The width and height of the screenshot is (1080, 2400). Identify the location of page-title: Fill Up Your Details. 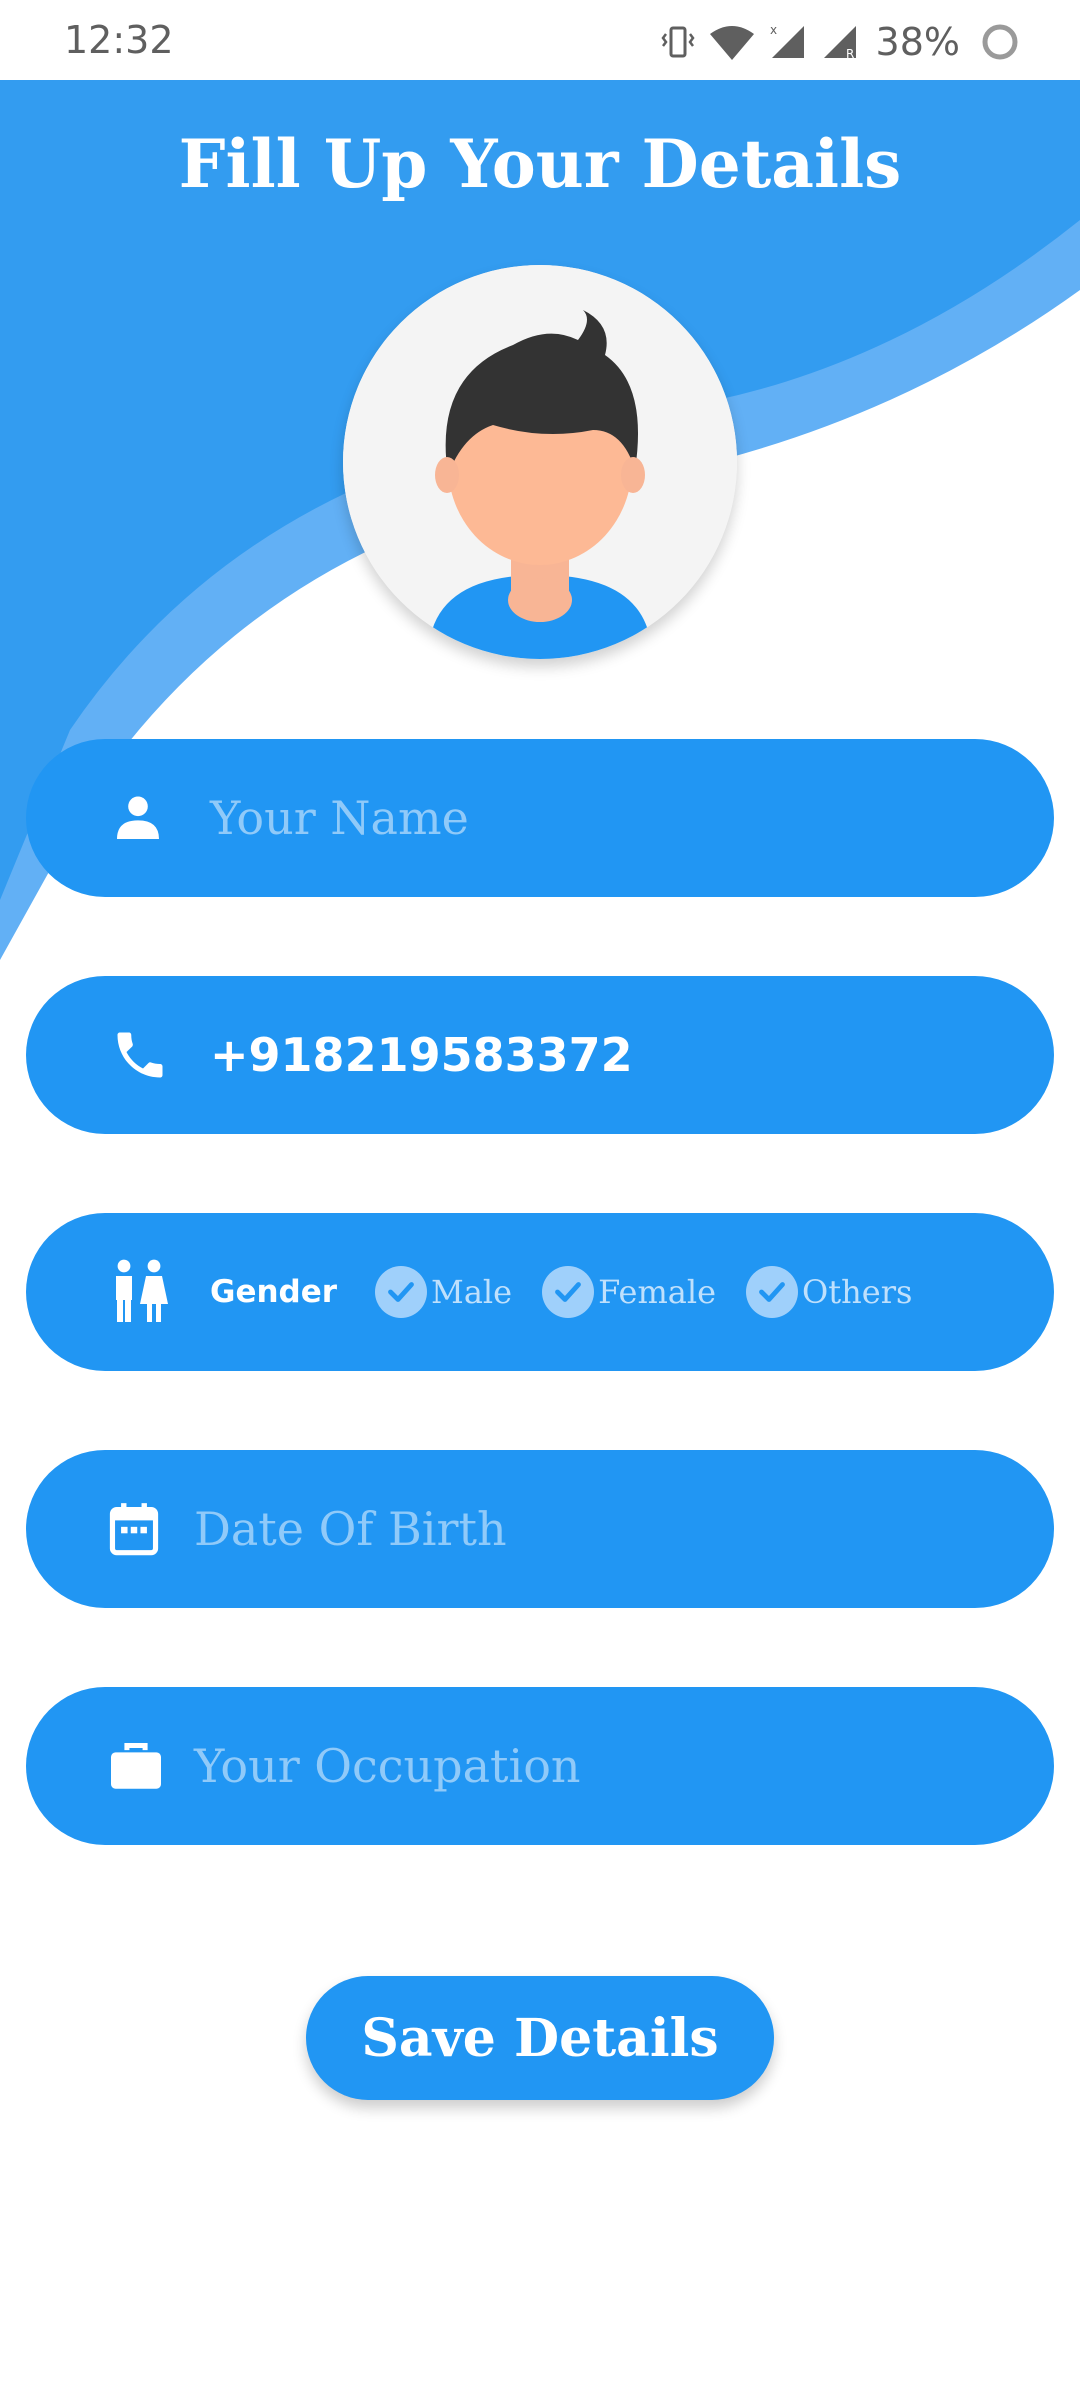
(540, 164).